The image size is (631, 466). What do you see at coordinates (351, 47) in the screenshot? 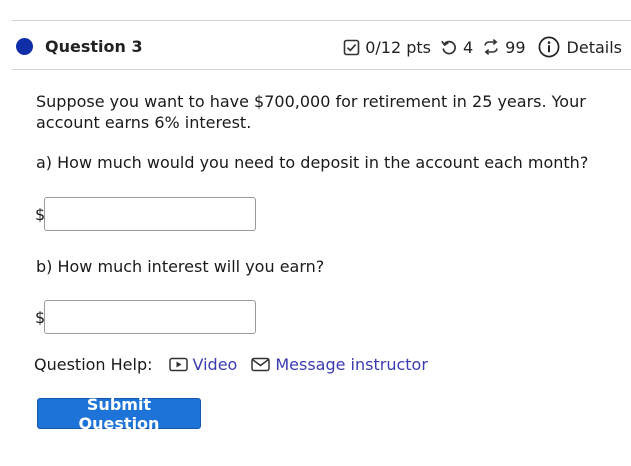
I see `checkbox-check-icon` at bounding box center [351, 47].